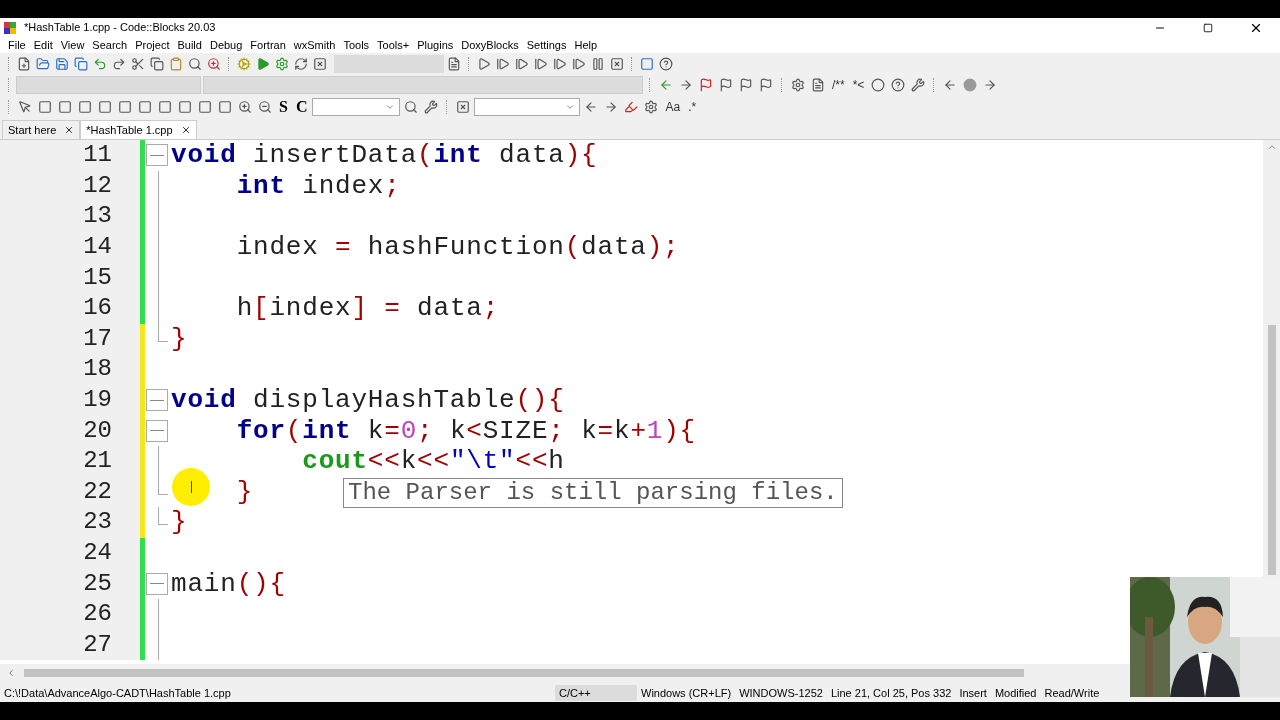 This screenshot has height=720, width=1280. What do you see at coordinates (97, 216) in the screenshot?
I see `line-number: 13` at bounding box center [97, 216].